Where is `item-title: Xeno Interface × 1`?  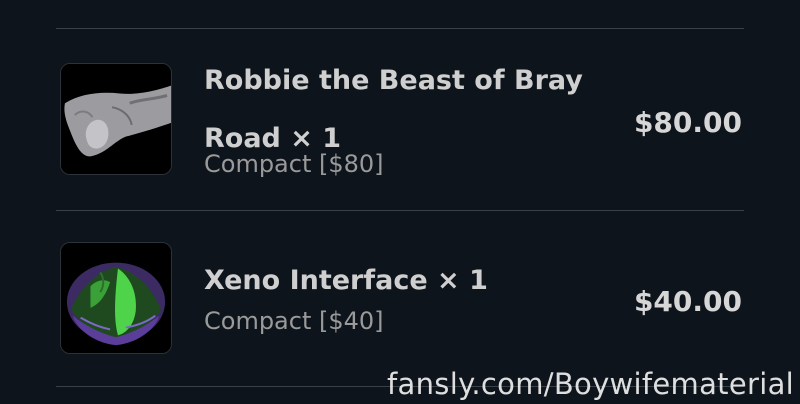 item-title: Xeno Interface × 1 is located at coordinates (346, 280).